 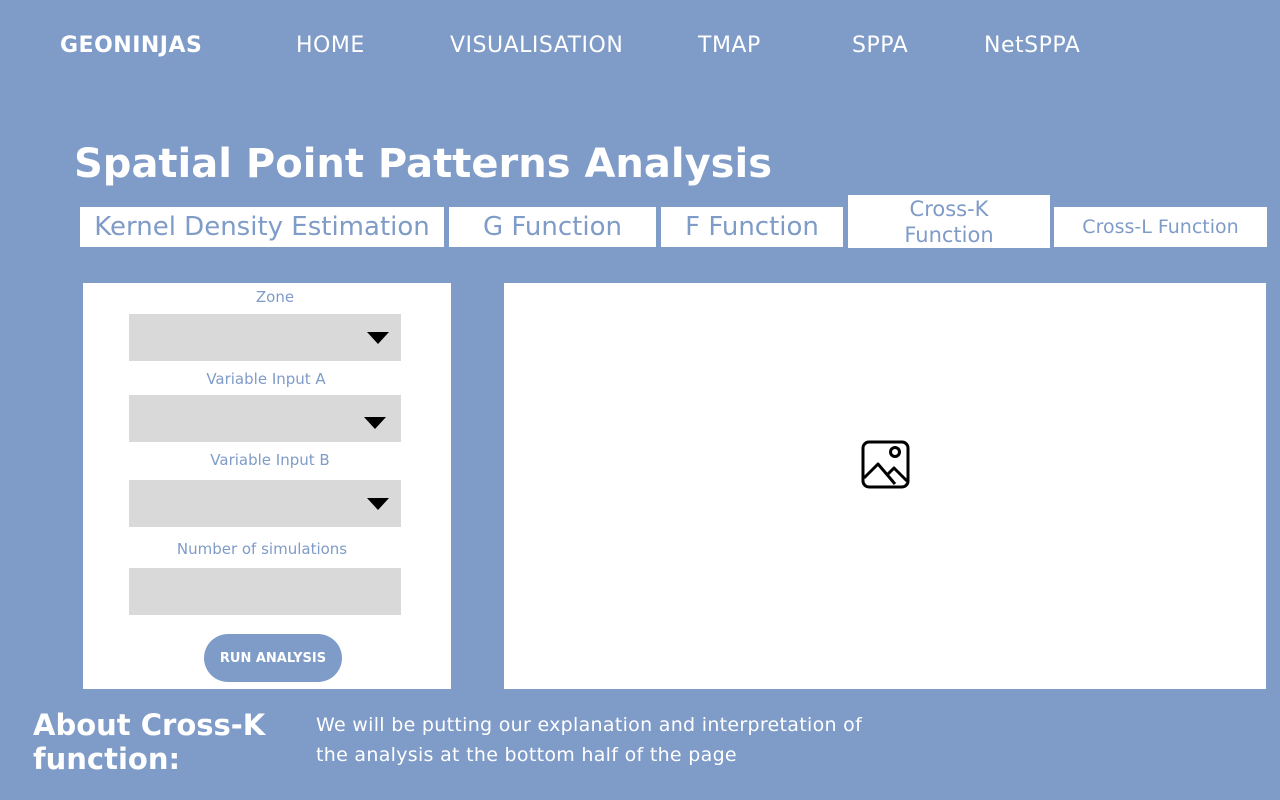 I want to click on variable-b-select, so click(x=265, y=503).